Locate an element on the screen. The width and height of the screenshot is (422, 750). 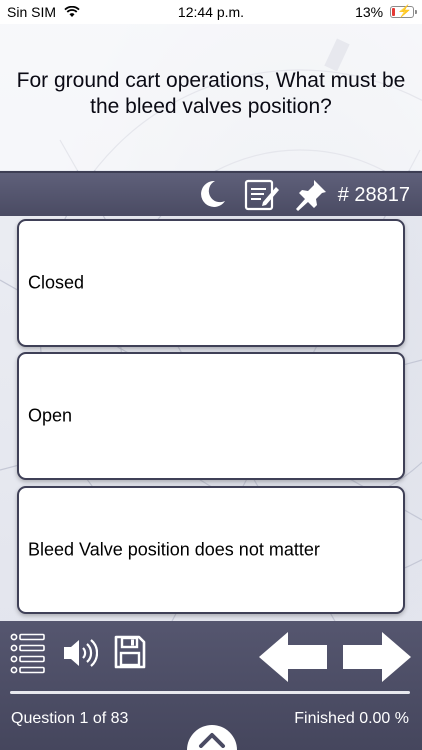
battery-fill is located at coordinates (393, 12).